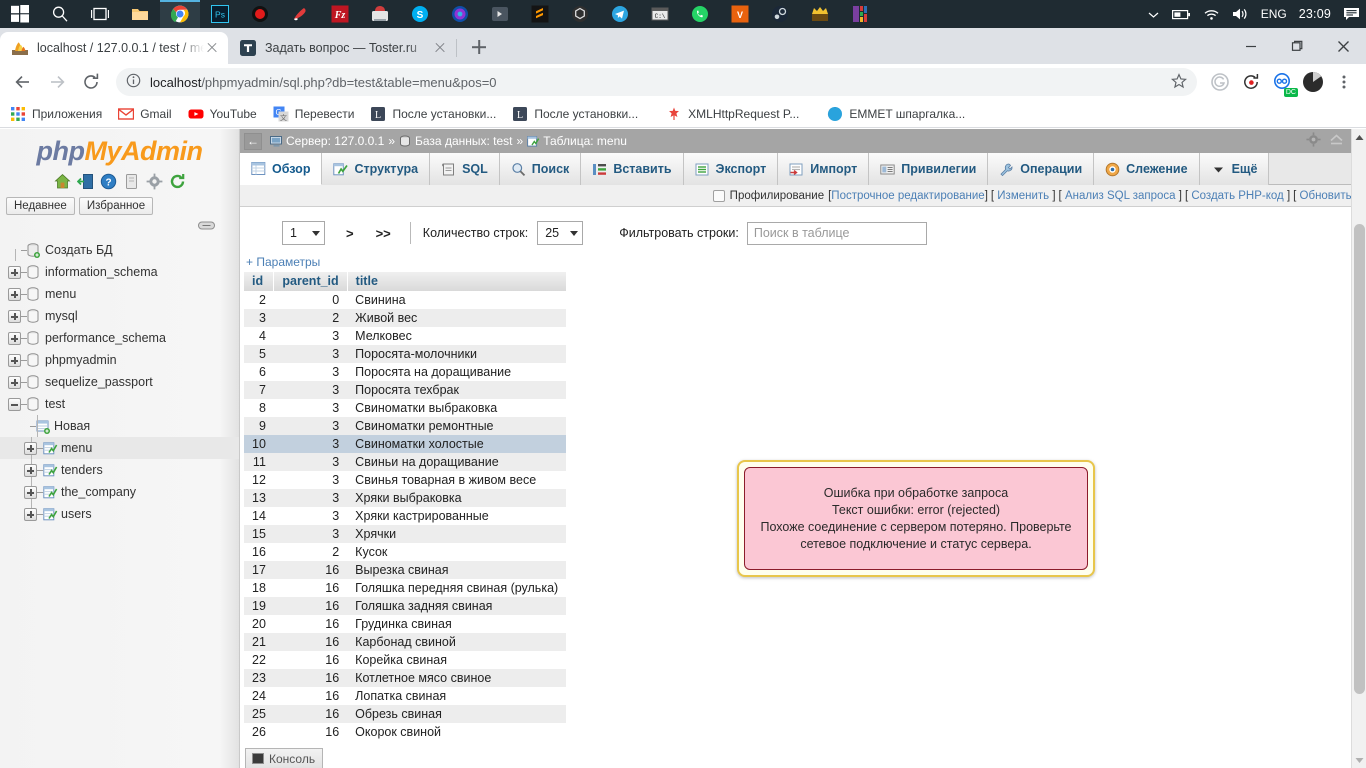  I want to click on table-row: 16 2 Кусок, so click(405, 552).